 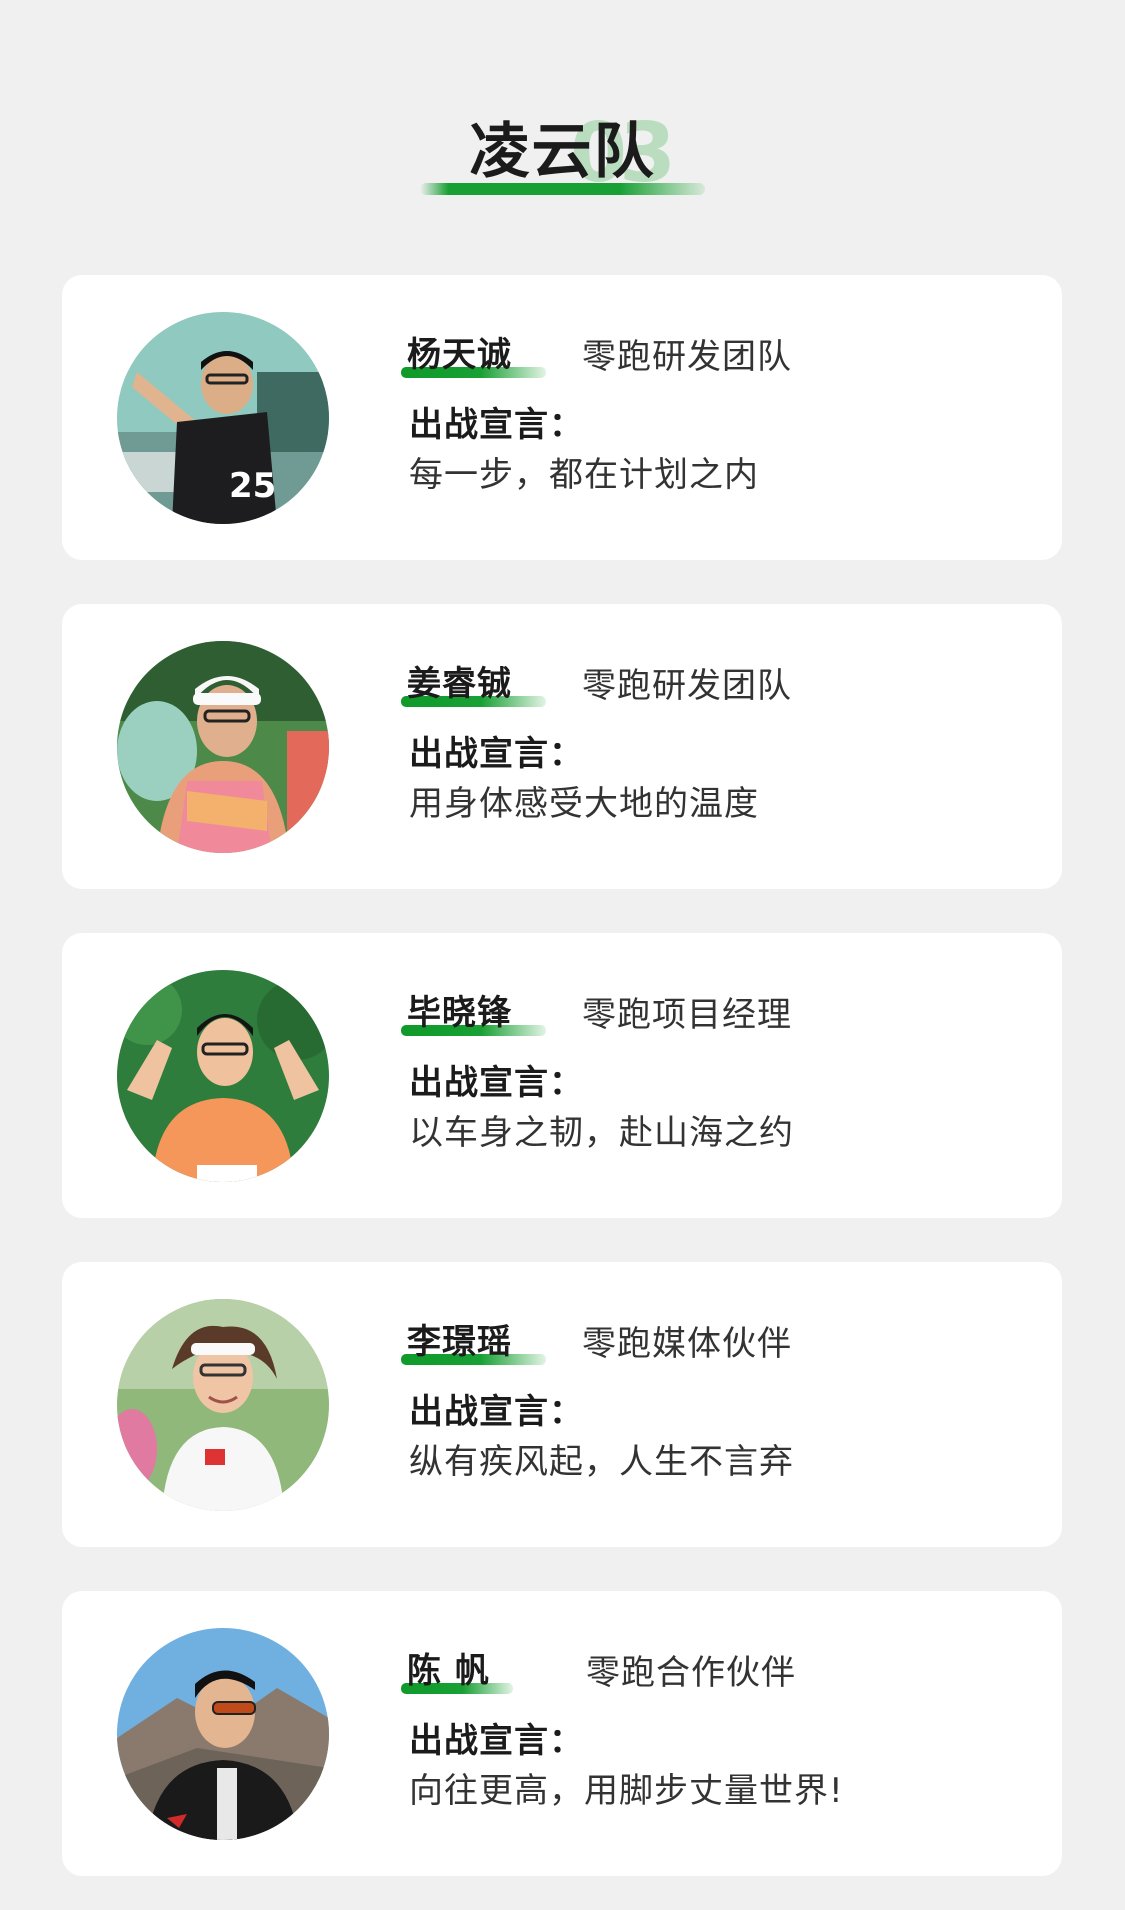 What do you see at coordinates (601, 1462) in the screenshot?
I see `member-slogan: 纵有疾风起，人生不言弃` at bounding box center [601, 1462].